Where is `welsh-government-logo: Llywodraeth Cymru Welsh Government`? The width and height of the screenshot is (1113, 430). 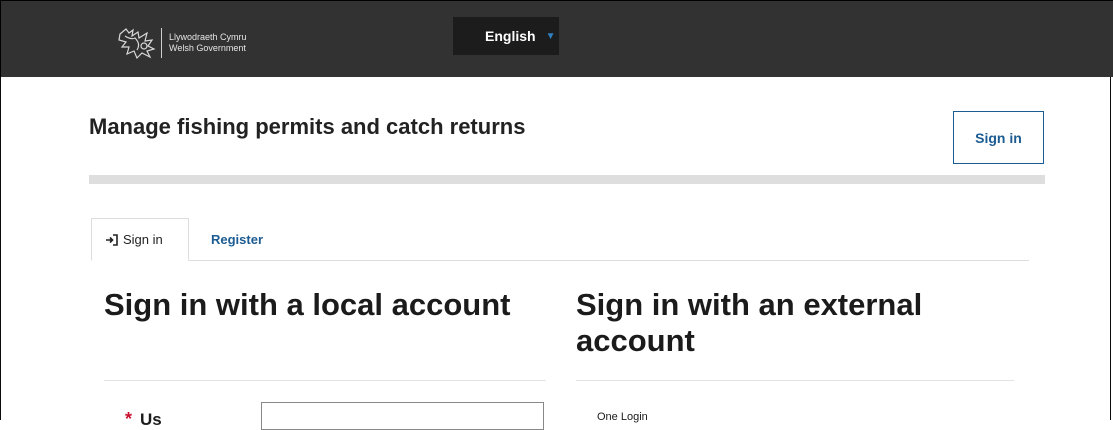 welsh-government-logo: Llywodraeth Cymru Welsh Government is located at coordinates (182, 43).